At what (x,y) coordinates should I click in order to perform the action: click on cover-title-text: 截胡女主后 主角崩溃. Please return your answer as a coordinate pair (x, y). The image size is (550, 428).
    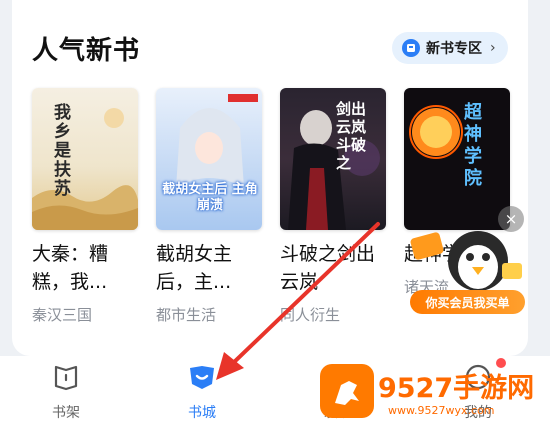
    Looking at the image, I should click on (210, 197).